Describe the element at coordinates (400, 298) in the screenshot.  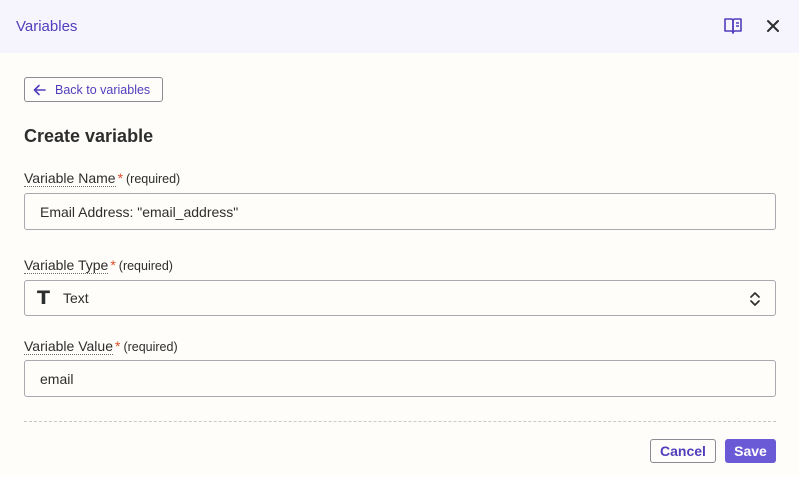
I see `variable-type-select: T Text` at that location.